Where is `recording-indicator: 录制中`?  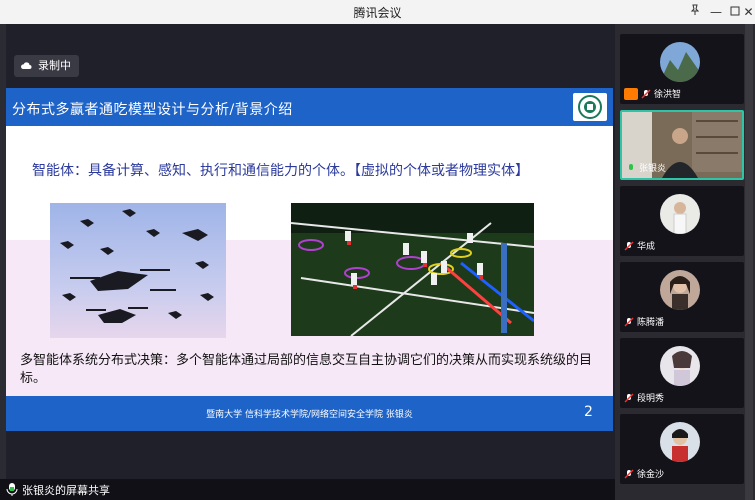
recording-indicator: 录制中 is located at coordinates (46, 66).